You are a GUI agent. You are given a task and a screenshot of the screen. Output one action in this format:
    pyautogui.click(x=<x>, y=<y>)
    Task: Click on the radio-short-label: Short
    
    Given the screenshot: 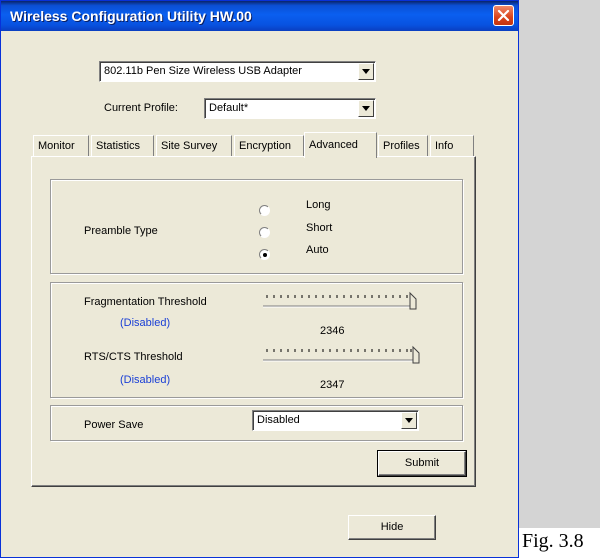 What is the action you would take?
    pyautogui.click(x=319, y=228)
    